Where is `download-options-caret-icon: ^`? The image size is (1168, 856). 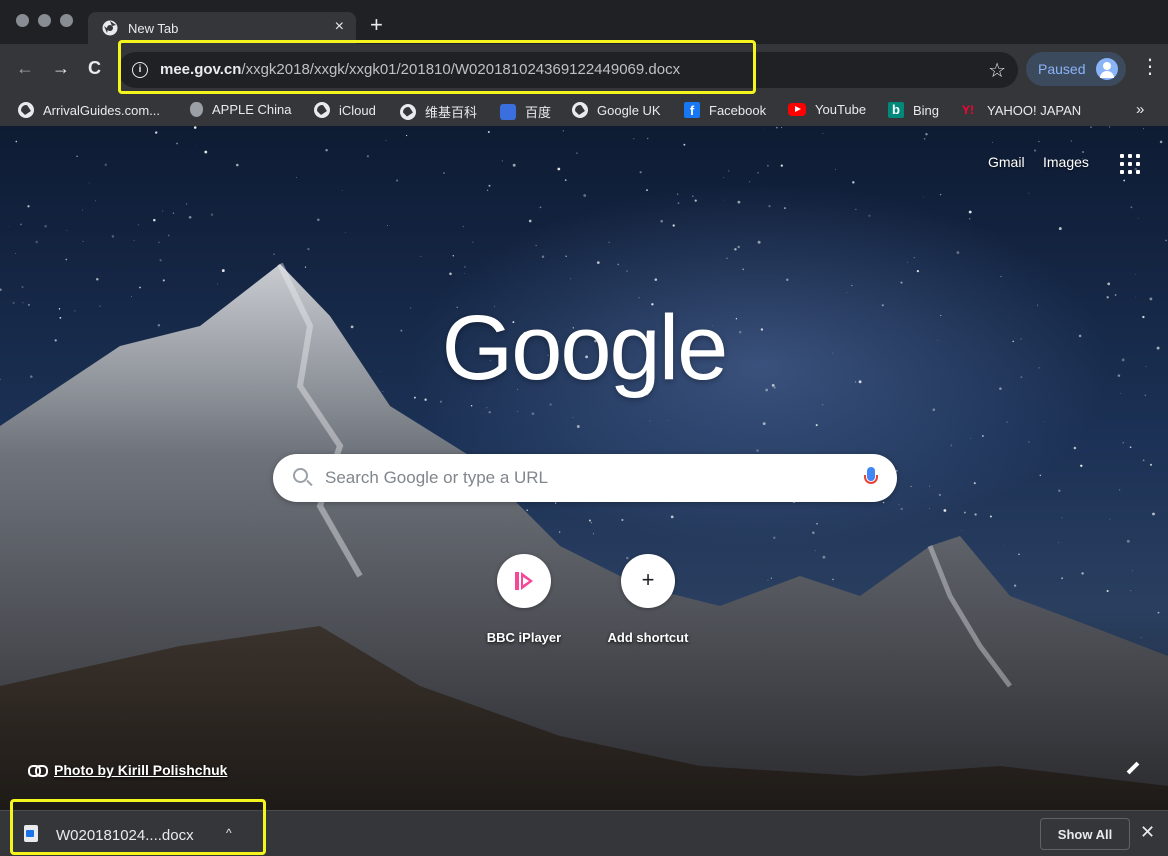 download-options-caret-icon: ^ is located at coordinates (229, 833).